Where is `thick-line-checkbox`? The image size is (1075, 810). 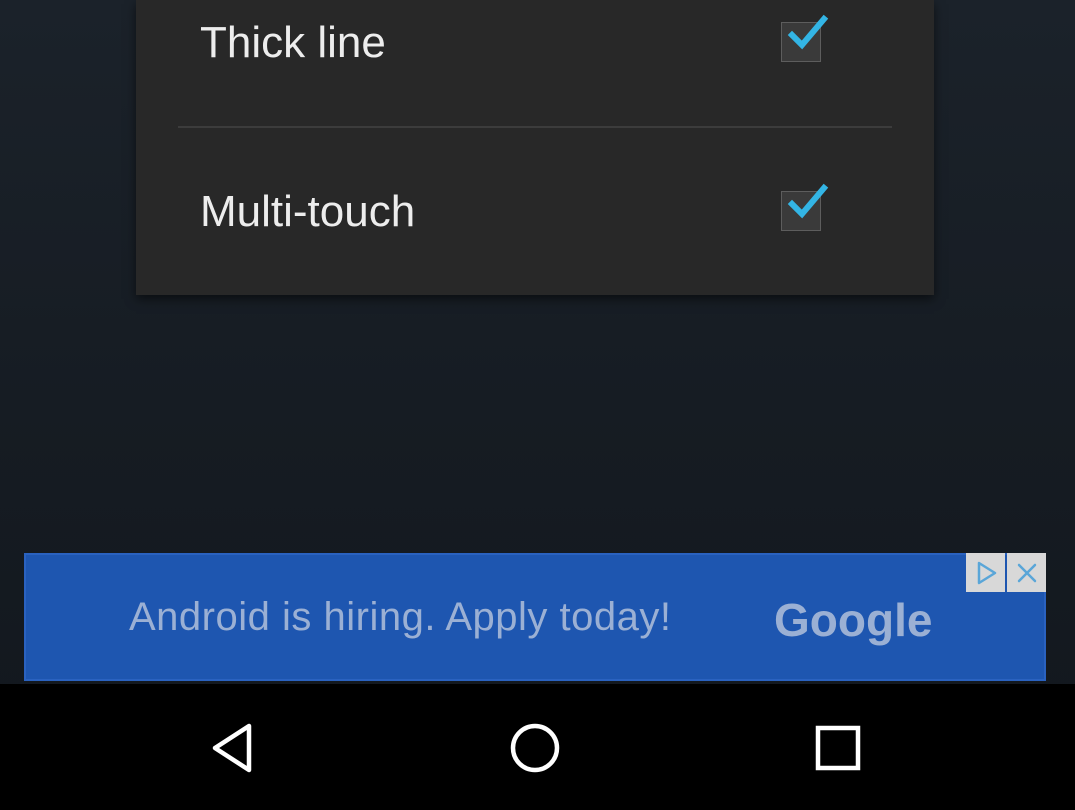
thick-line-checkbox is located at coordinates (805, 38).